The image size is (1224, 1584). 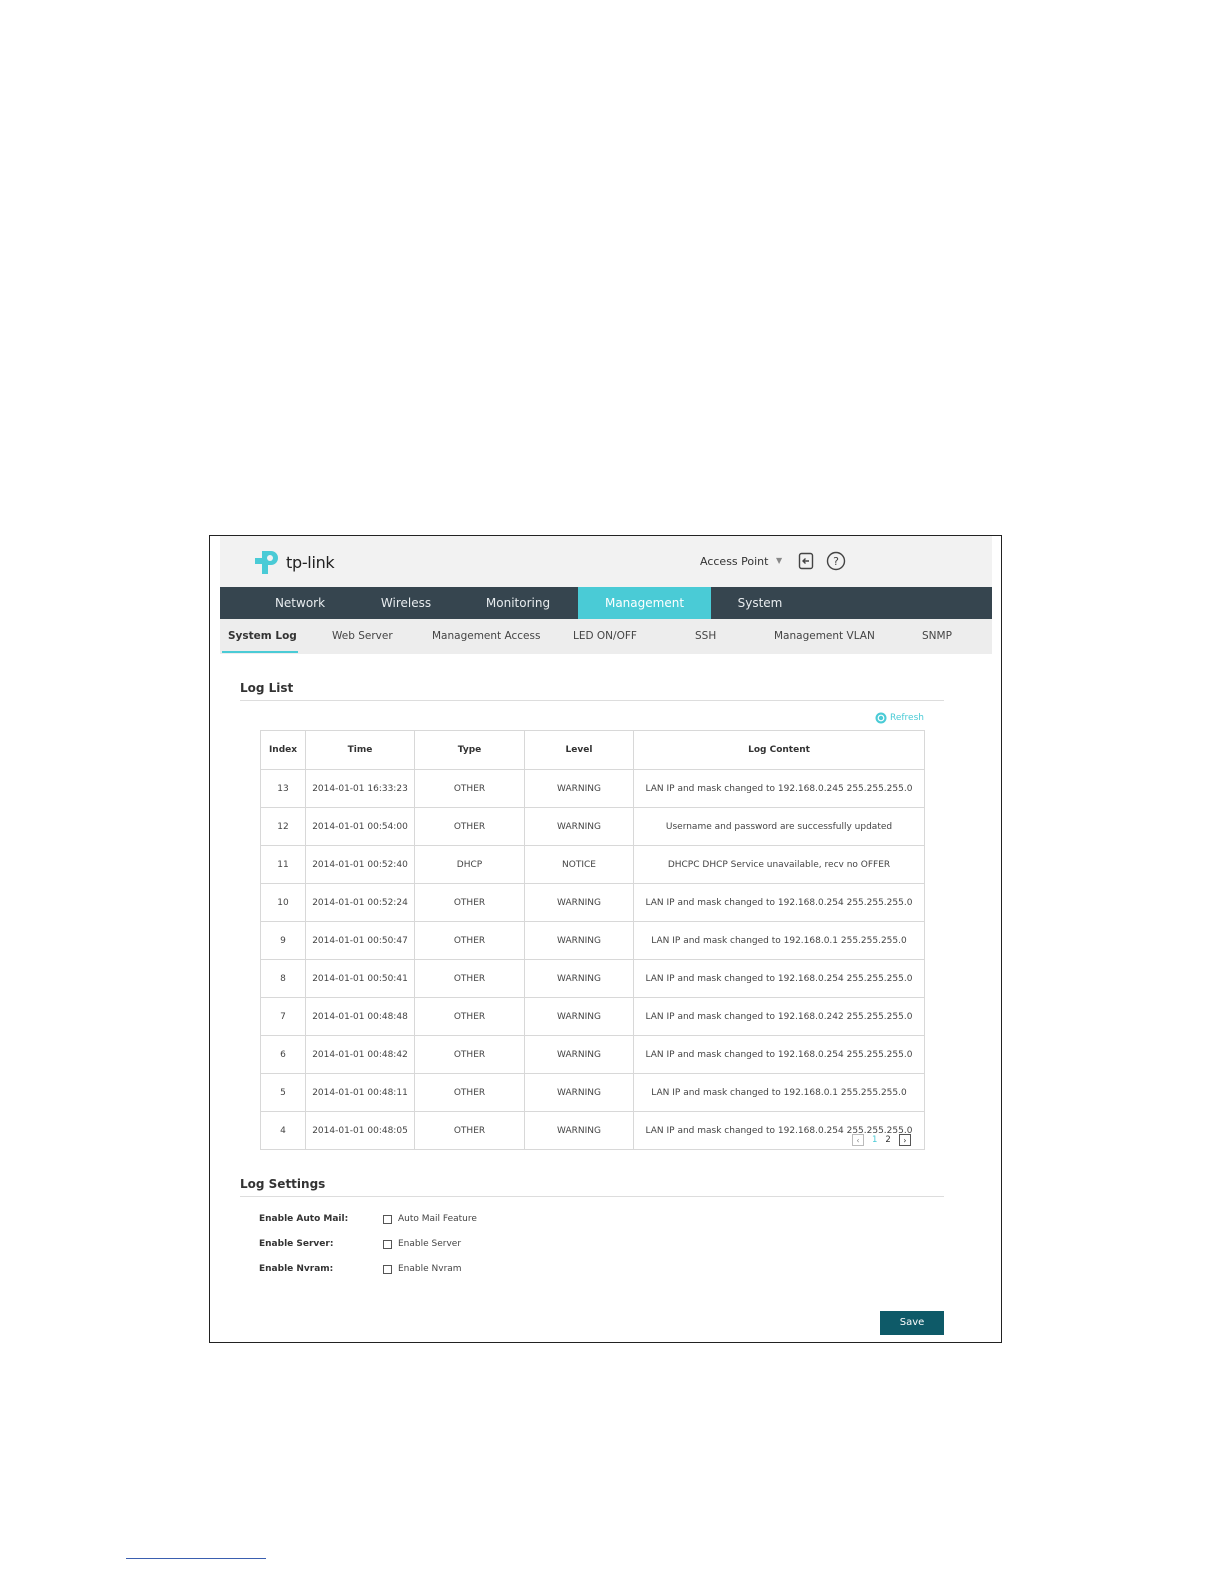 What do you see at coordinates (387, 1244) in the screenshot?
I see `server-checkbox` at bounding box center [387, 1244].